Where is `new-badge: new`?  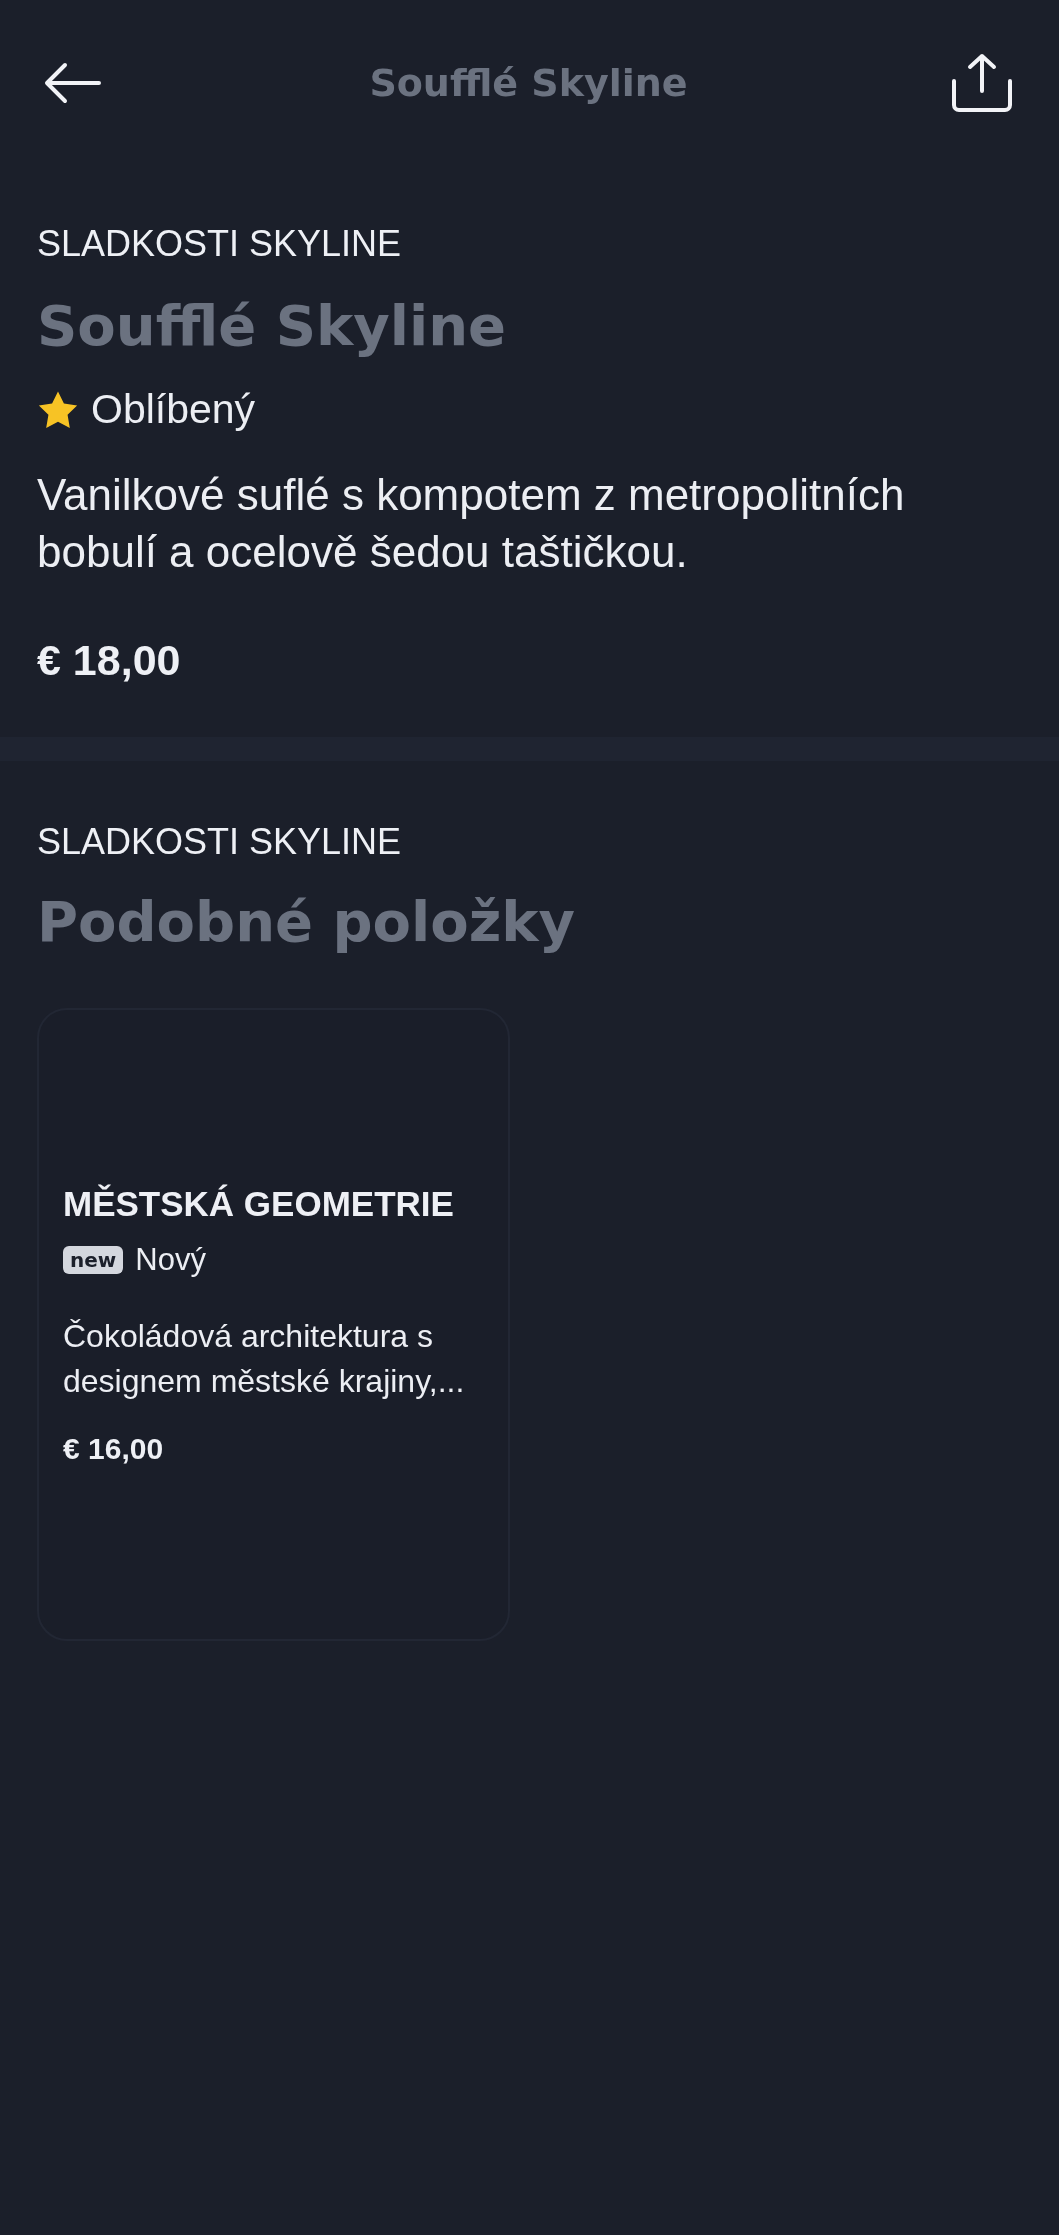
new-badge: new is located at coordinates (93, 1259).